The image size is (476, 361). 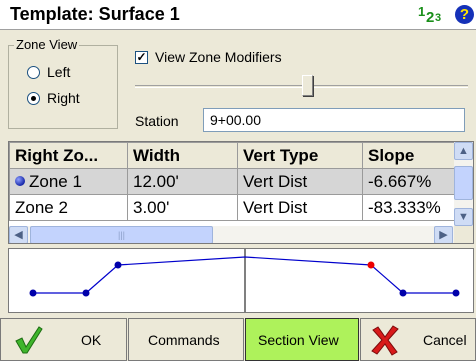 I want to click on section-view-label: Section View, so click(x=298, y=340).